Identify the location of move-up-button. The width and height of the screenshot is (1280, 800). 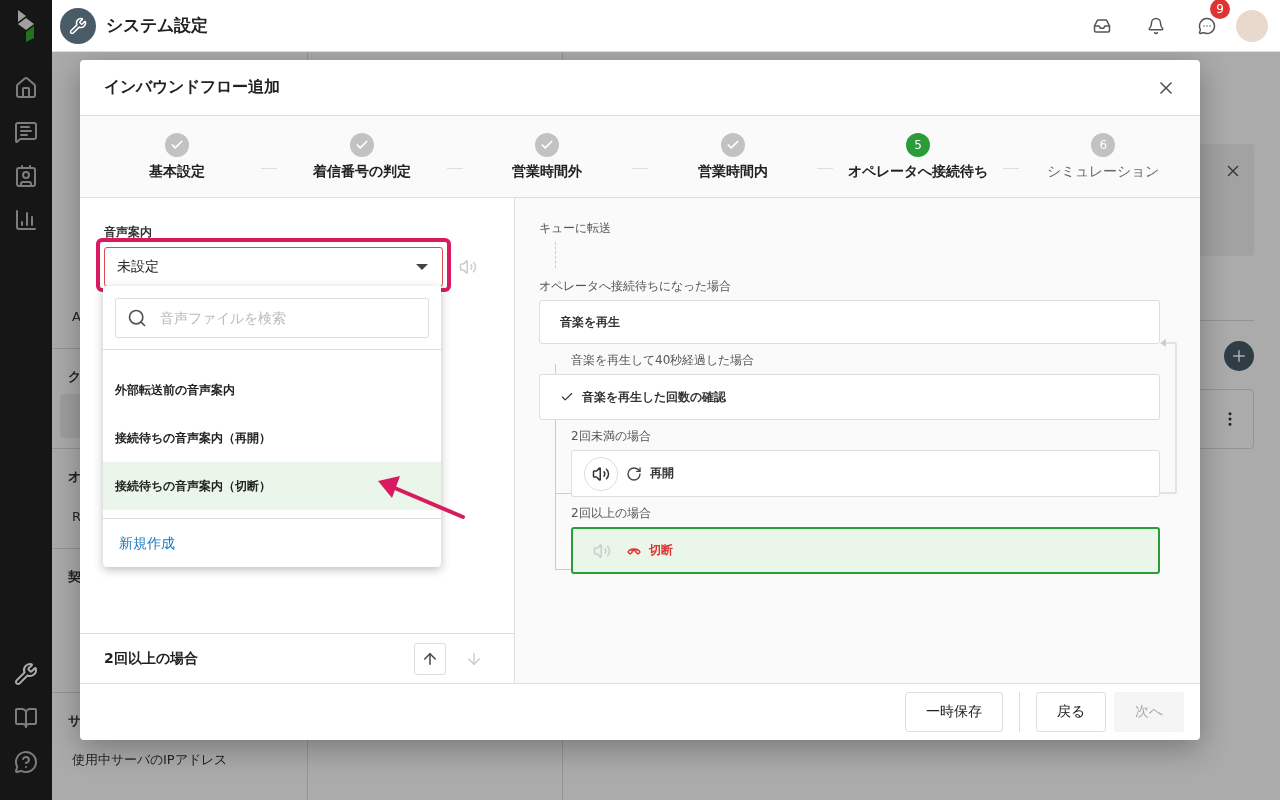
(430, 658).